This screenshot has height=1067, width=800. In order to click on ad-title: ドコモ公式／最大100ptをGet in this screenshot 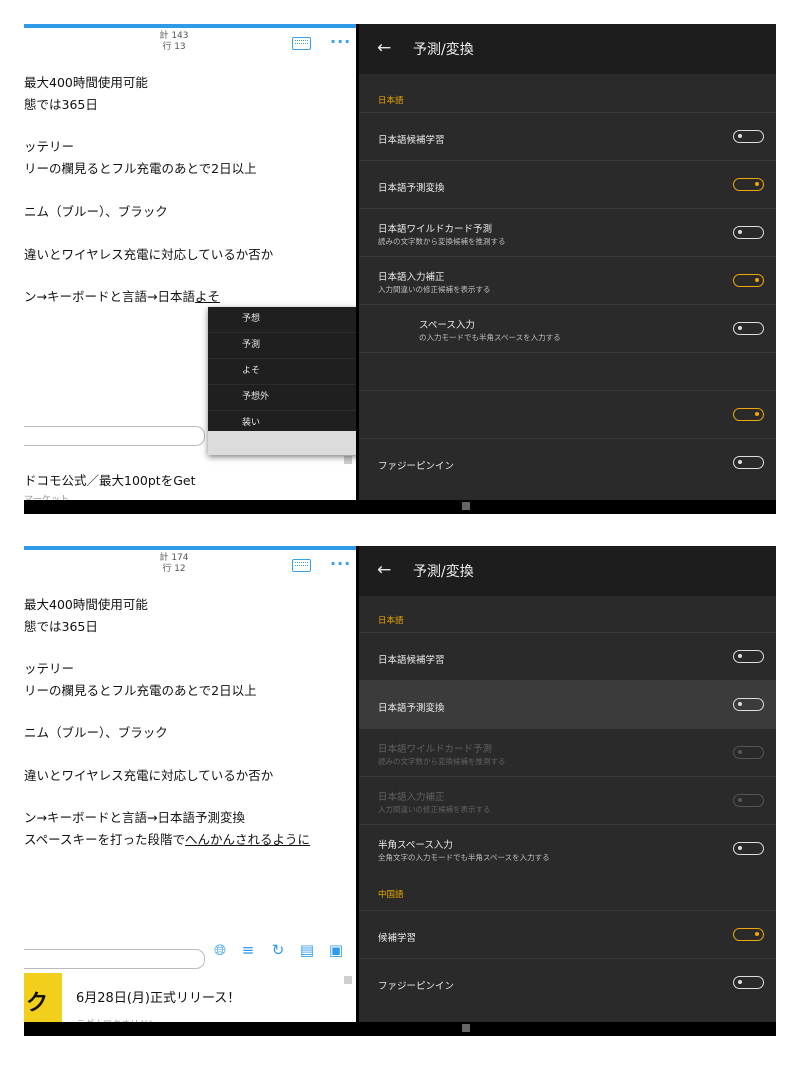, I will do `click(109, 479)`.